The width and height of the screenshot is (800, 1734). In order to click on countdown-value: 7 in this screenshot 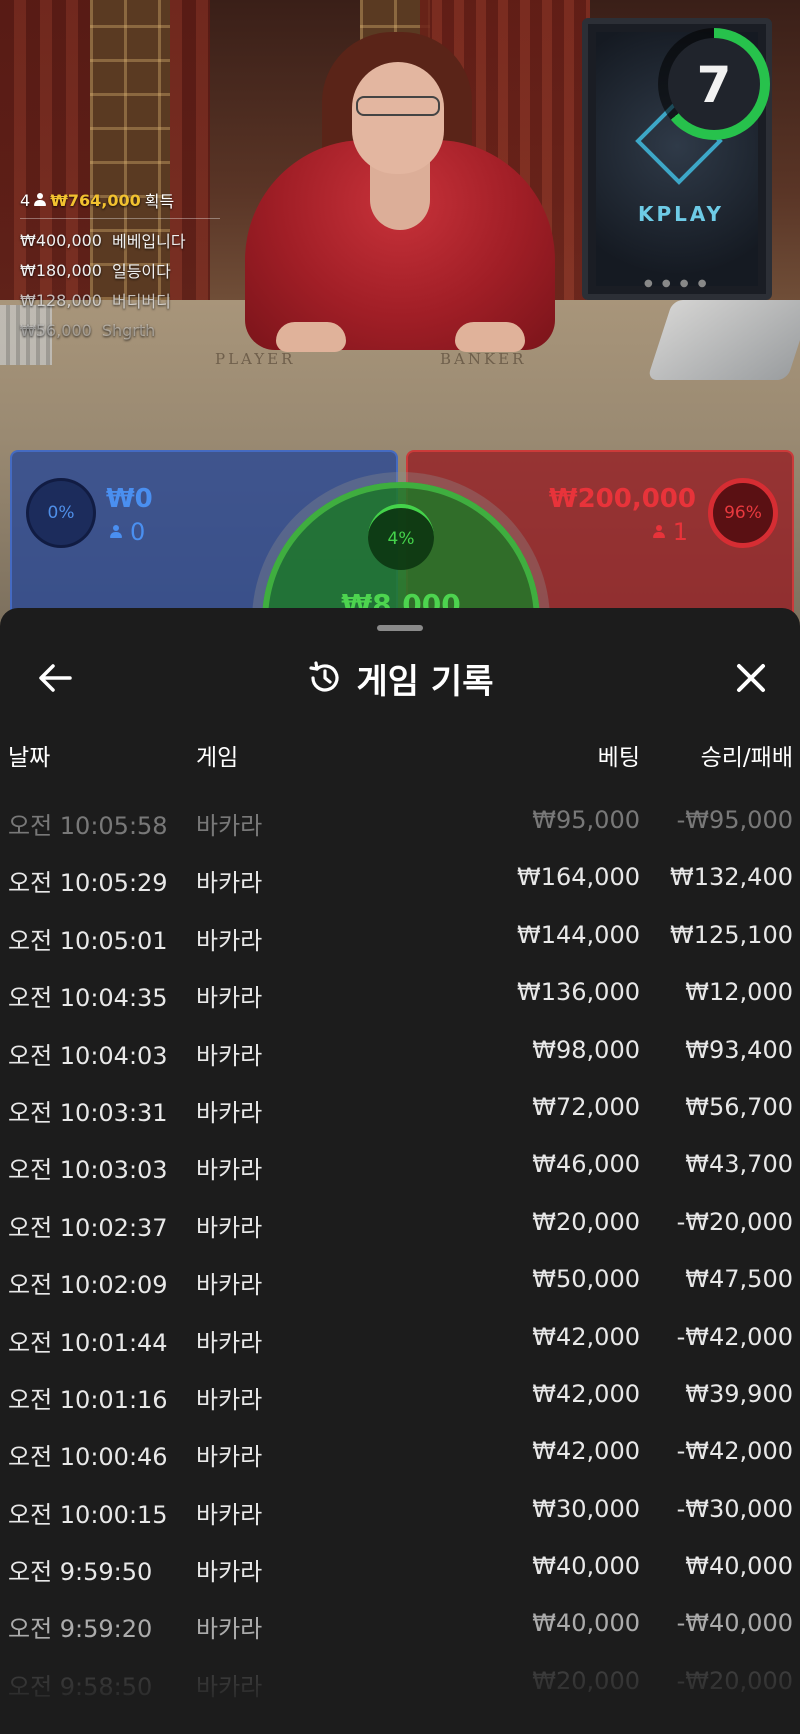, I will do `click(714, 85)`.